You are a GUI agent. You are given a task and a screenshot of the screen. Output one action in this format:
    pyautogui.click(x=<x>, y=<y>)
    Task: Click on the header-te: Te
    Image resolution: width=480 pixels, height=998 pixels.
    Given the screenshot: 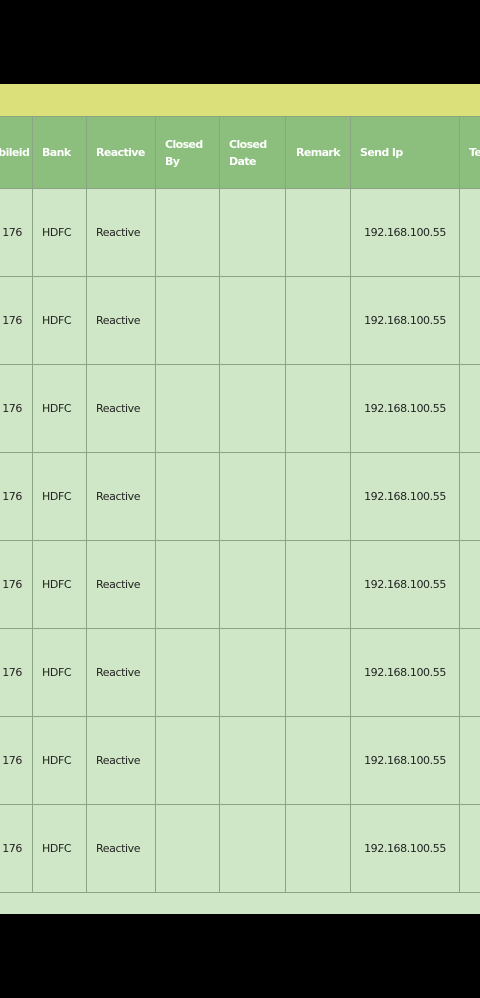 What is the action you would take?
    pyautogui.click(x=469, y=152)
    